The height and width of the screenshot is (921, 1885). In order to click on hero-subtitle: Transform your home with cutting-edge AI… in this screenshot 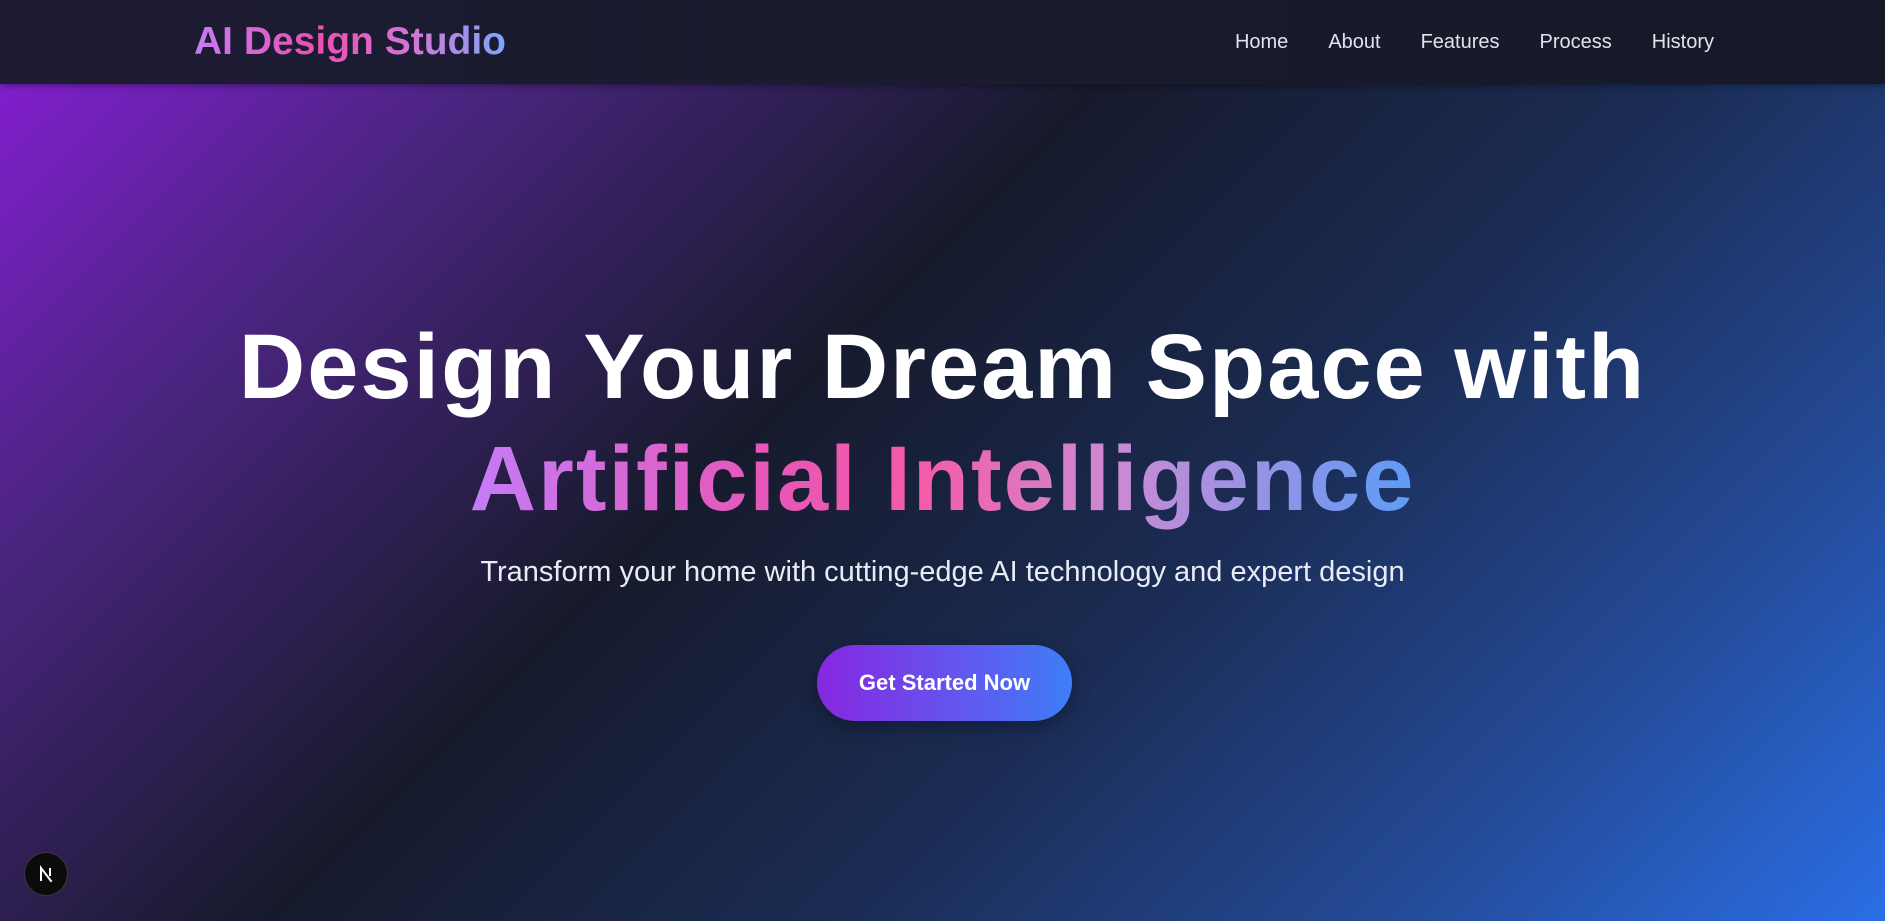, I will do `click(942, 572)`.